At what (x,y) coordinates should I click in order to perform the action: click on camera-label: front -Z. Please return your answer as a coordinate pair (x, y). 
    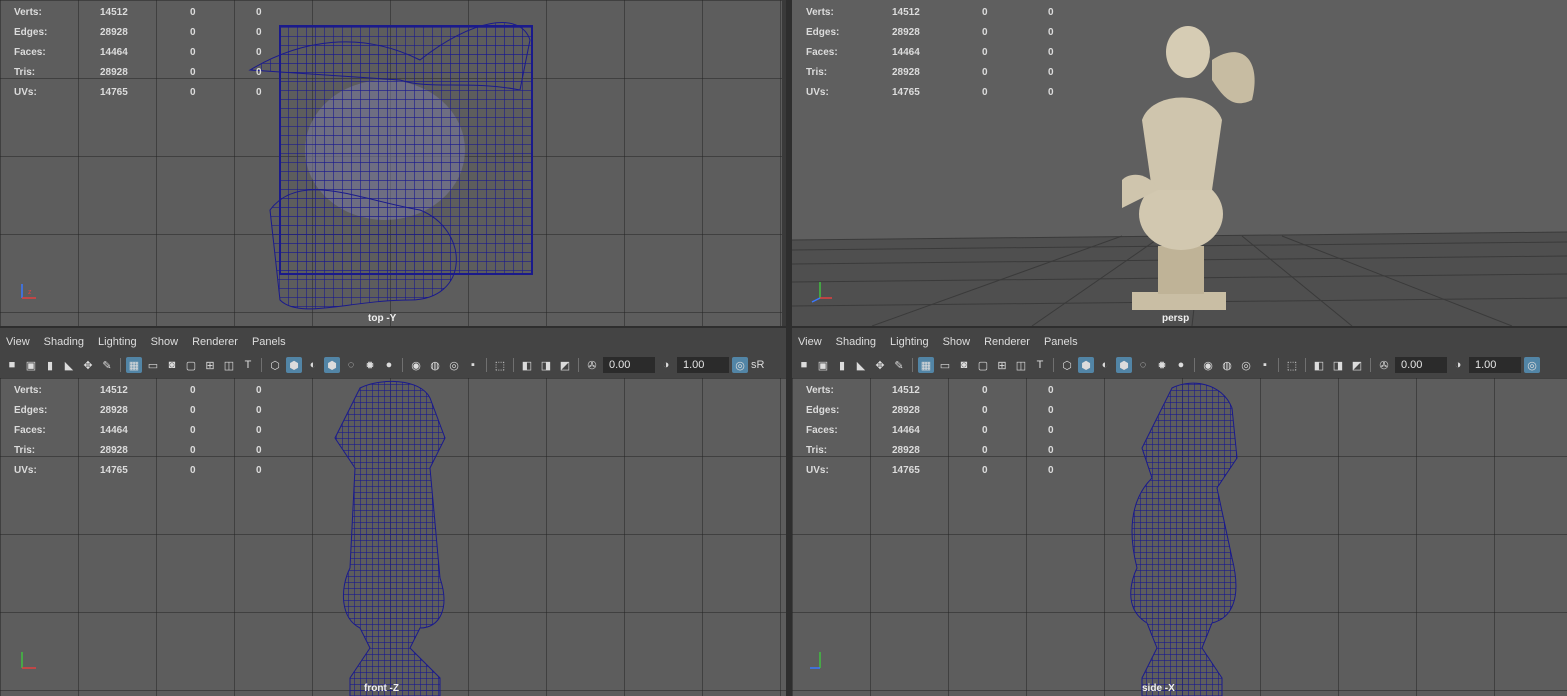
    Looking at the image, I should click on (381, 688).